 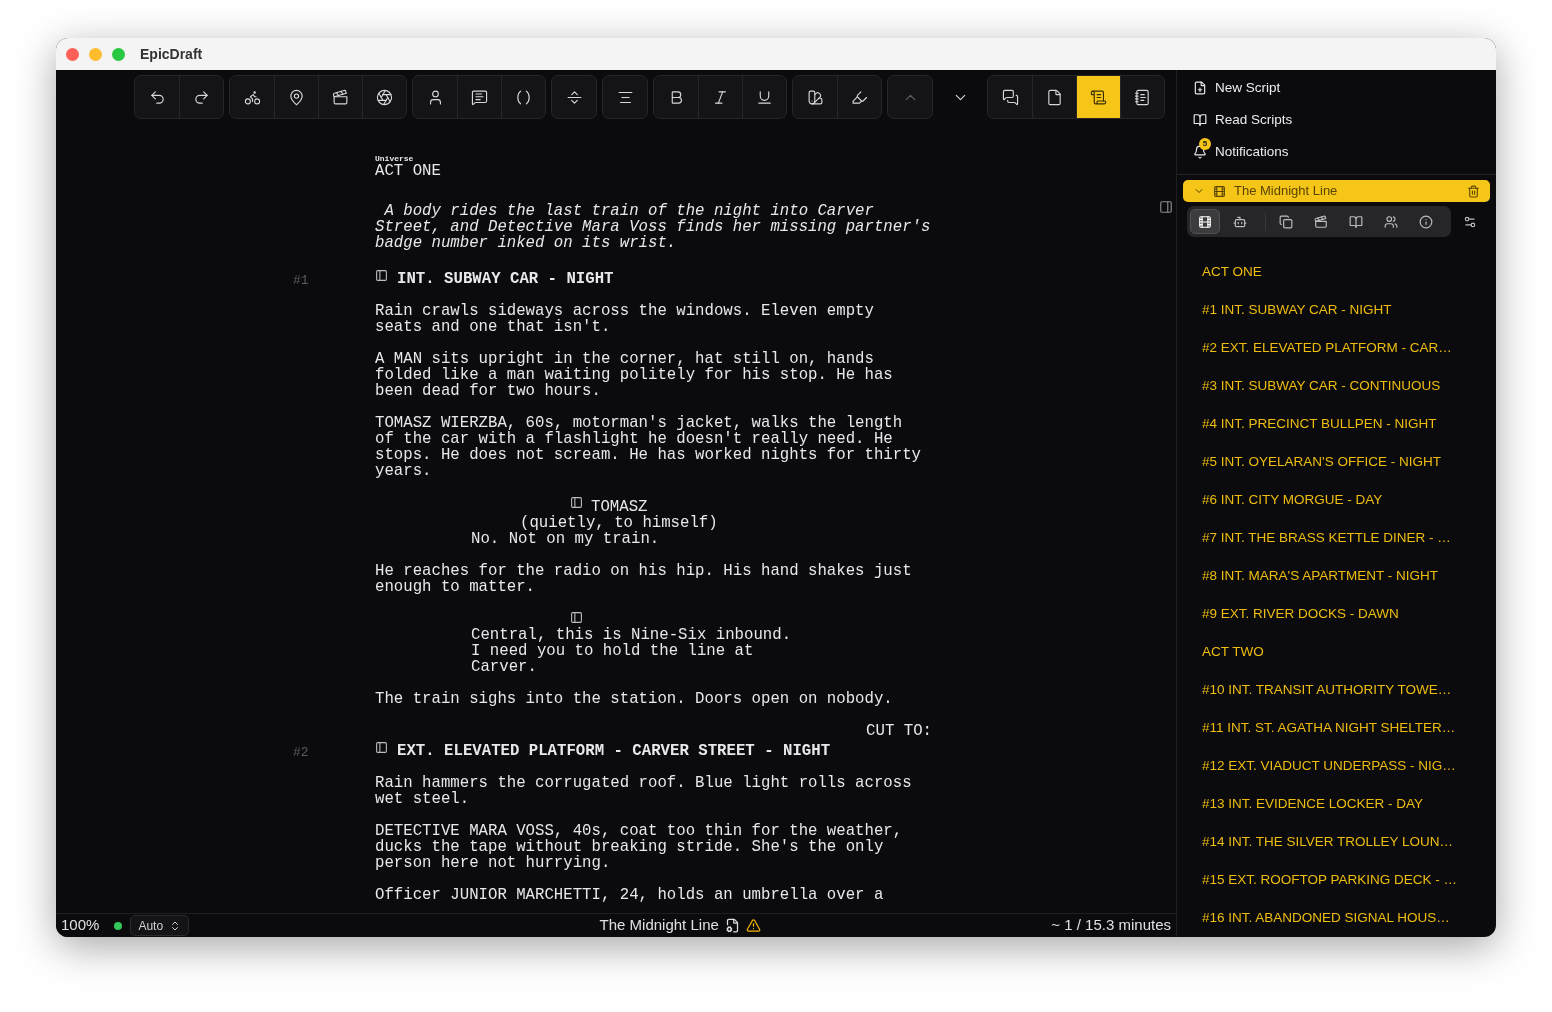 I want to click on mode-select: Auto, so click(x=160, y=925).